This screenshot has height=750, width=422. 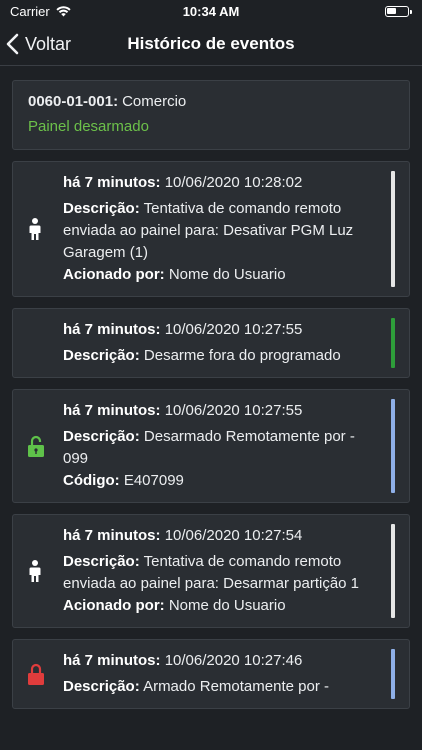 I want to click on account-card: 0060-01-001: Comercio Painel desarmado, so click(x=211, y=115).